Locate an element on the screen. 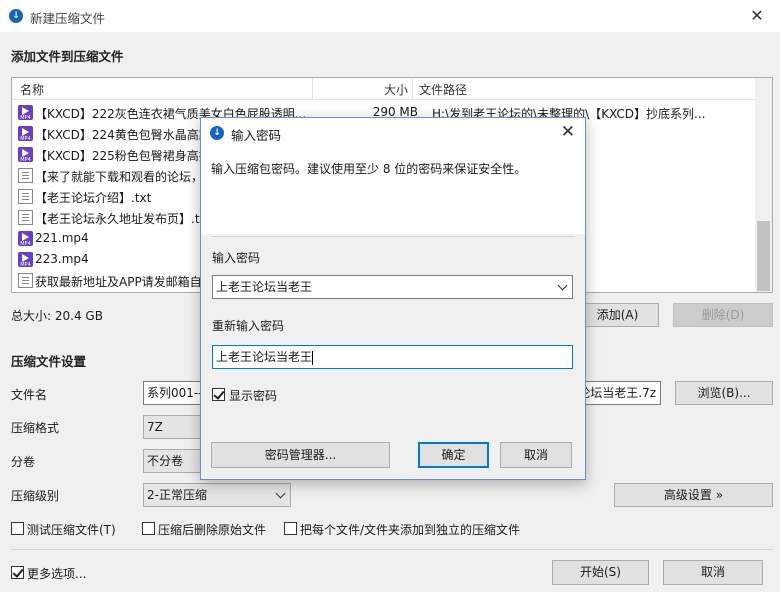 Image resolution: width=780 pixels, height=592 pixels. test-archive-label: 测试压缩文件(T) is located at coordinates (71, 529).